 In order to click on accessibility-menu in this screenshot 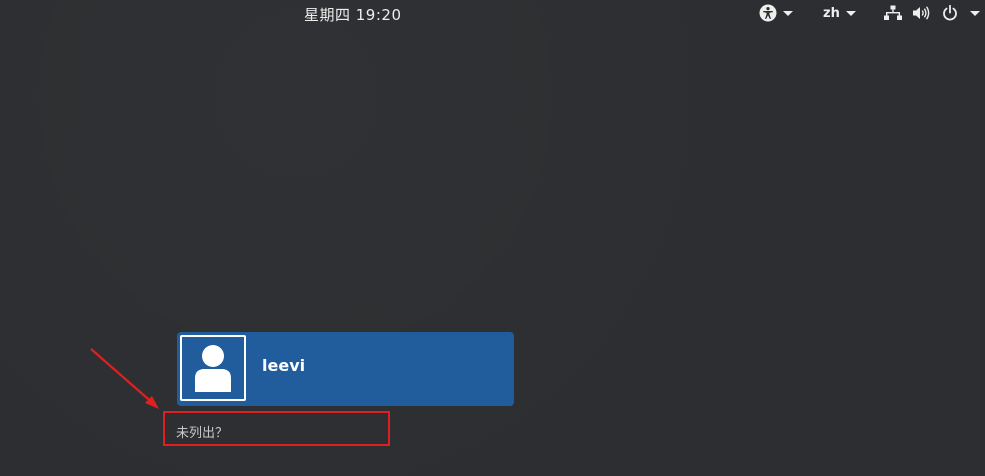, I will do `click(776, 13)`.